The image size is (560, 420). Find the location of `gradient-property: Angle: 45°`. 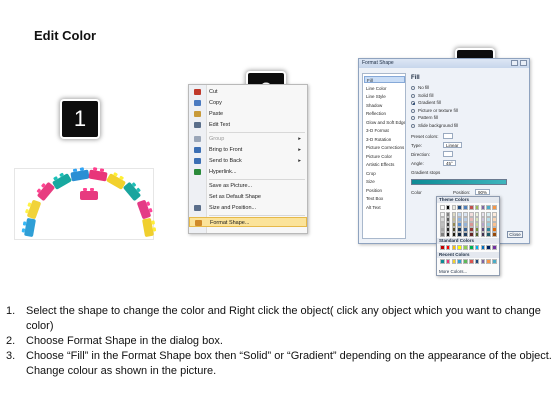

gradient-property: Angle: 45° is located at coordinates (467, 163).